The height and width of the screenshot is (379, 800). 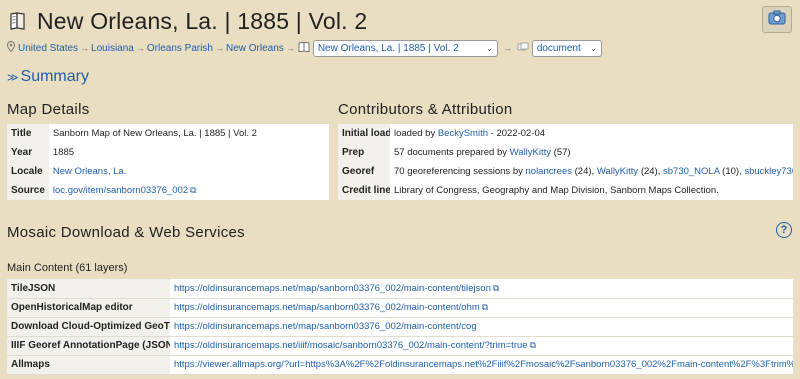 I want to click on locale-link: New Orleans, La., so click(x=89, y=171).